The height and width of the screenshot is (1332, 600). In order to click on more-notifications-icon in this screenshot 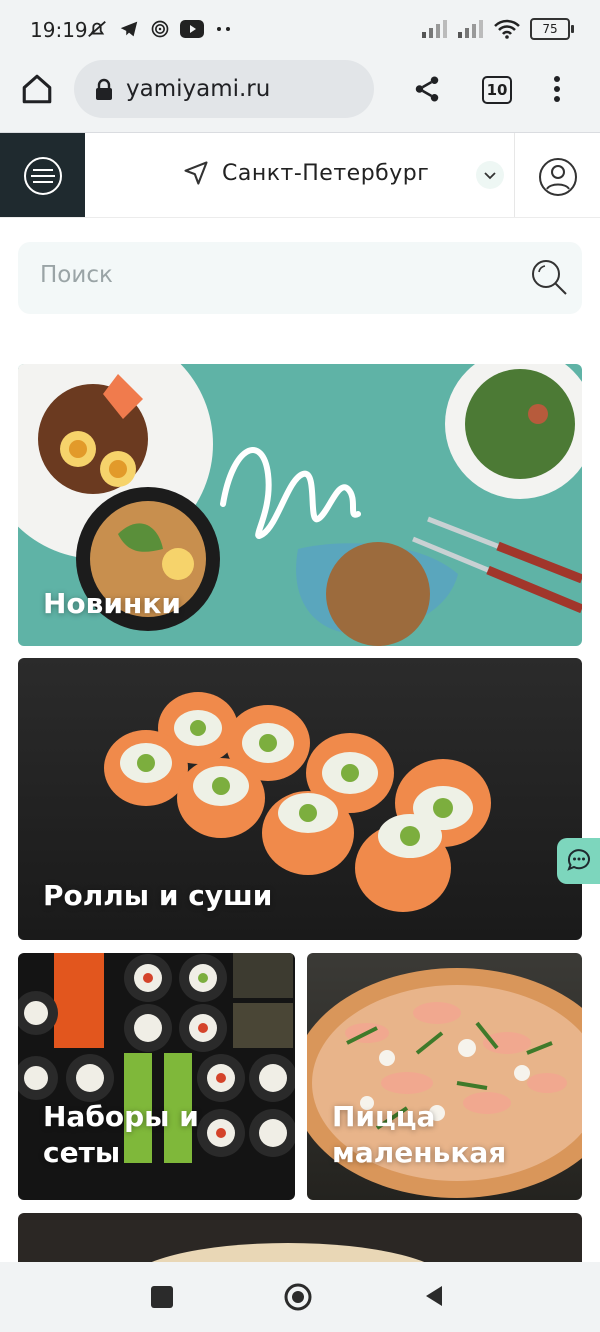, I will do `click(223, 29)`.